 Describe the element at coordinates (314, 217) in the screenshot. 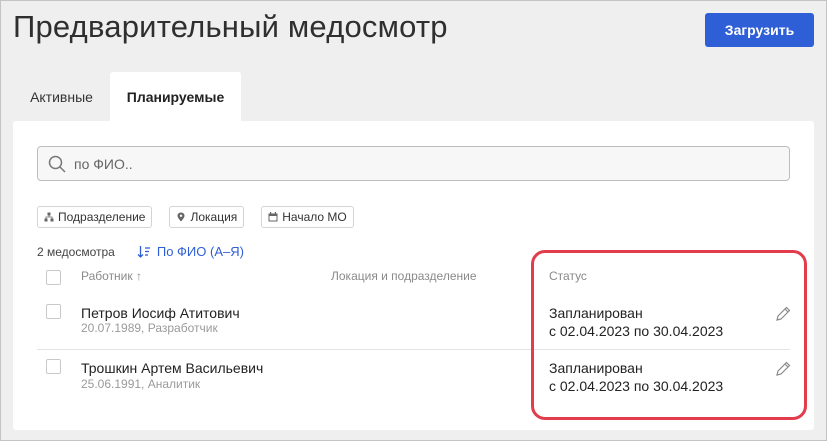

I see `filter-start-date-label: Начало МО` at that location.